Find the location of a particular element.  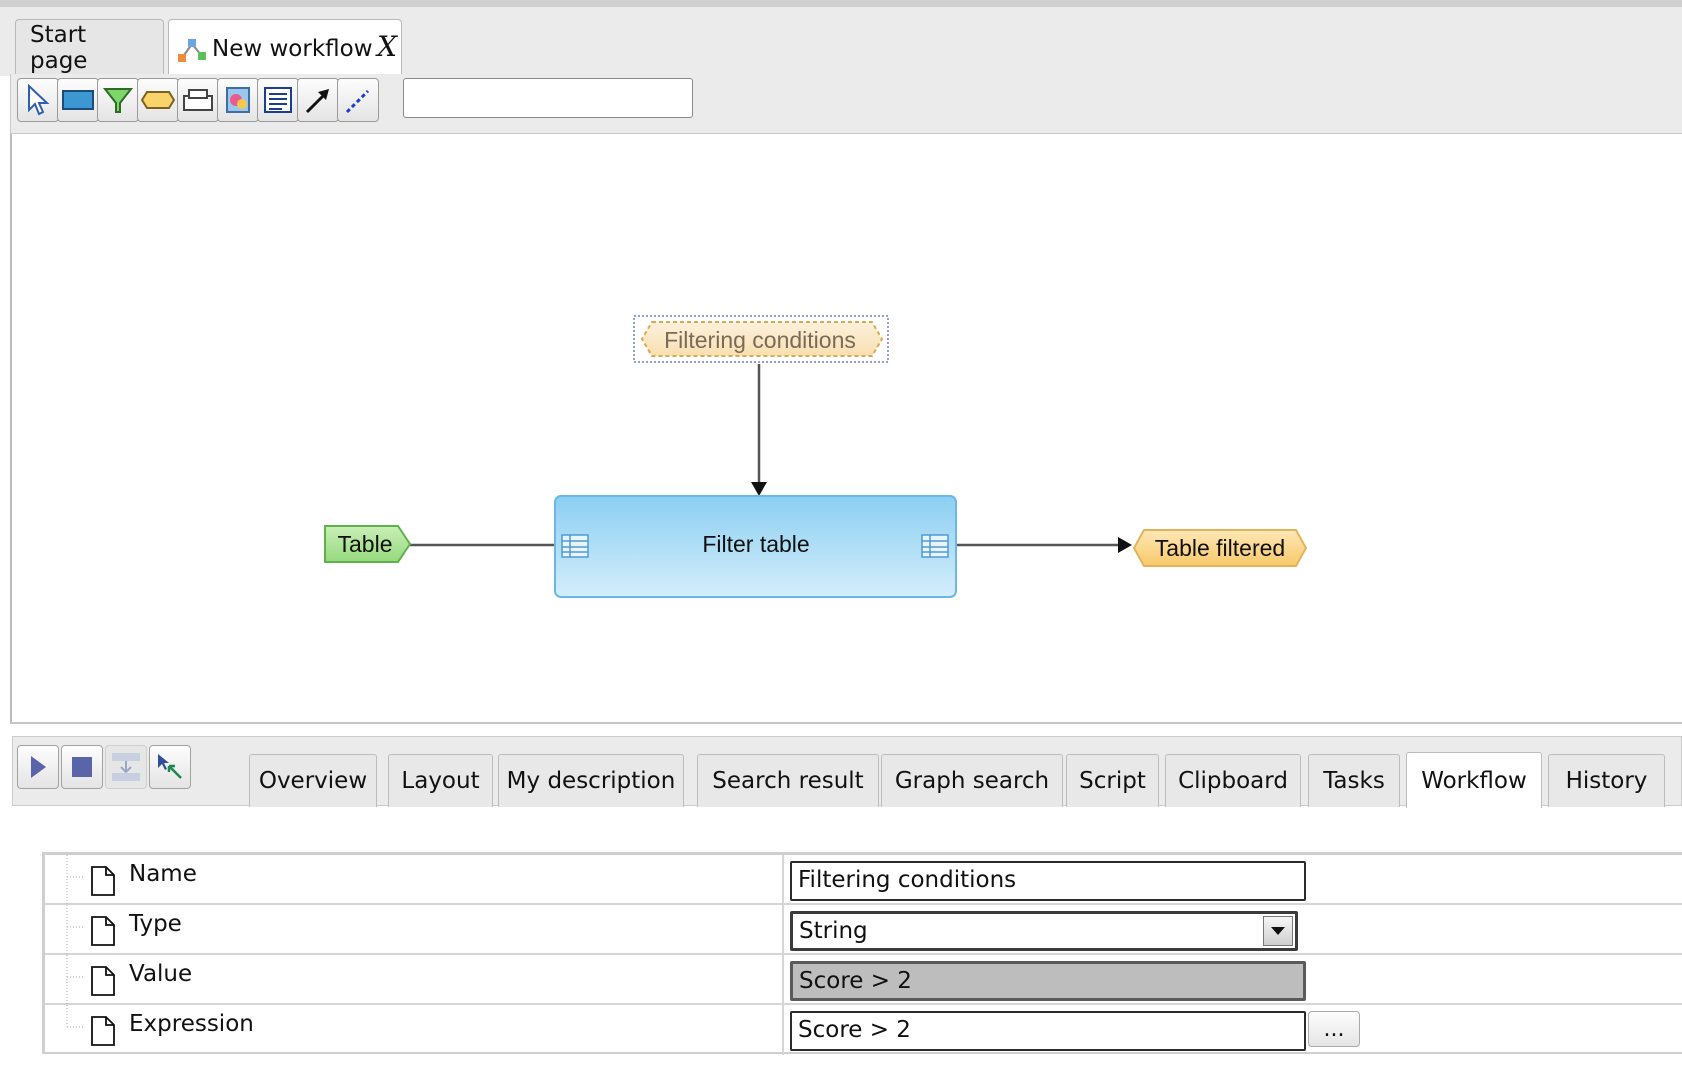

tab-script-label: Script is located at coordinates (1112, 781).